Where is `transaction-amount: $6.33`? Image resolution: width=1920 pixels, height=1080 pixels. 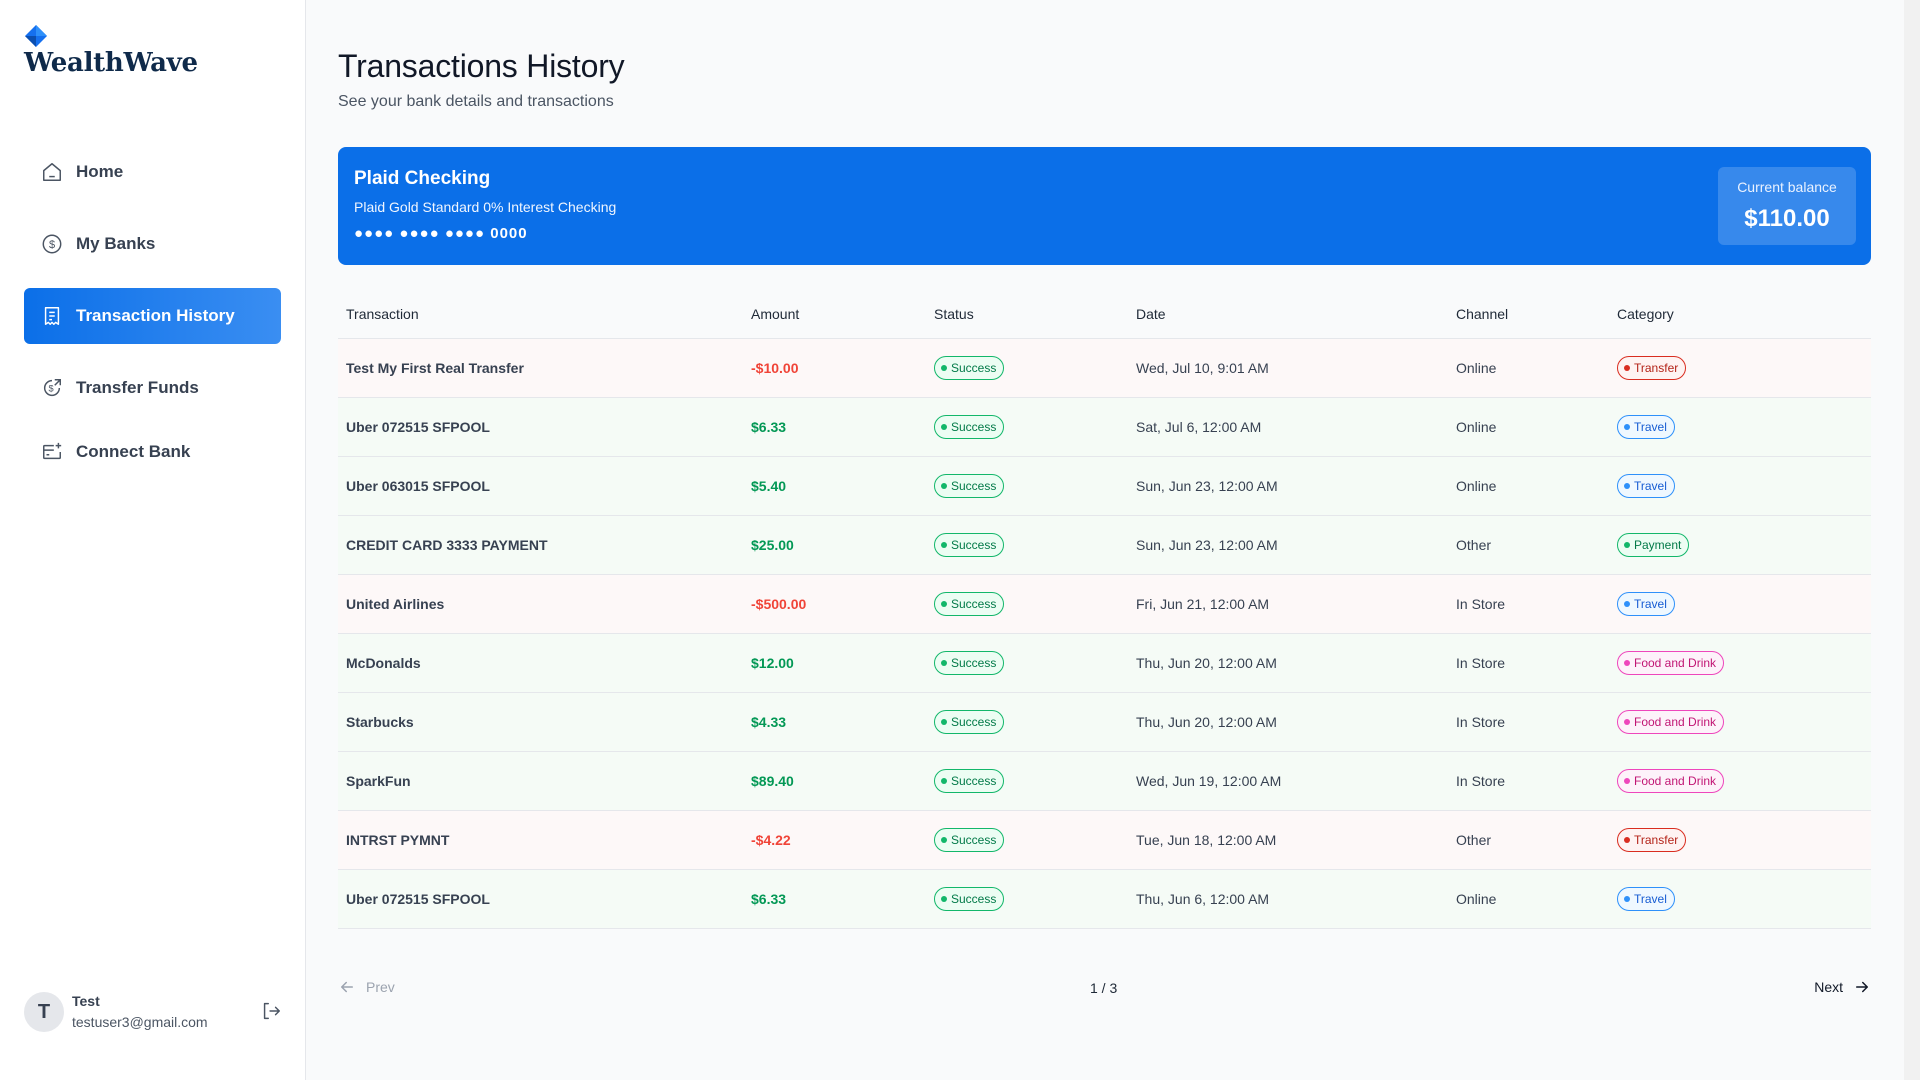
transaction-amount: $6.33 is located at coordinates (834, 899).